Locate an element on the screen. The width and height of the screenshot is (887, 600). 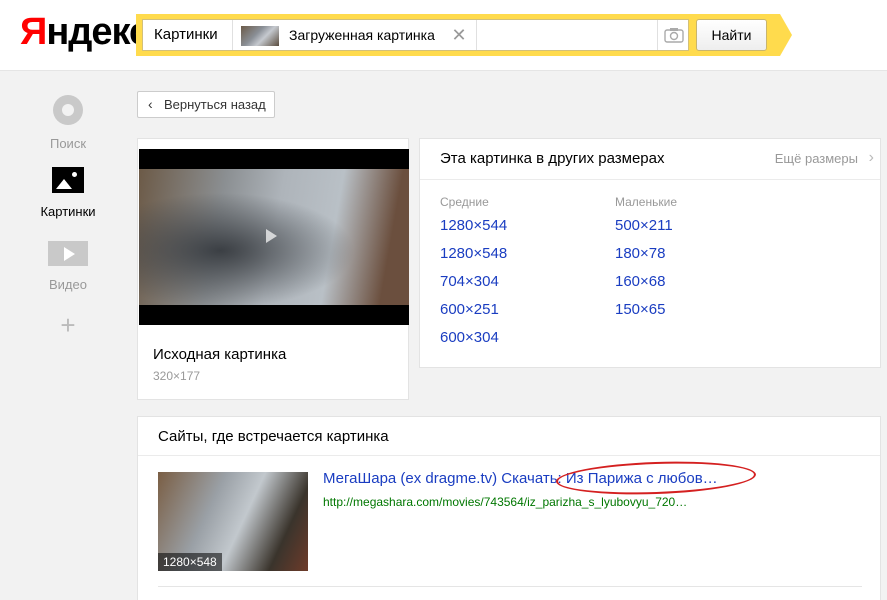
original-image-card: Исходная картинка 320×177 is located at coordinates (273, 269).